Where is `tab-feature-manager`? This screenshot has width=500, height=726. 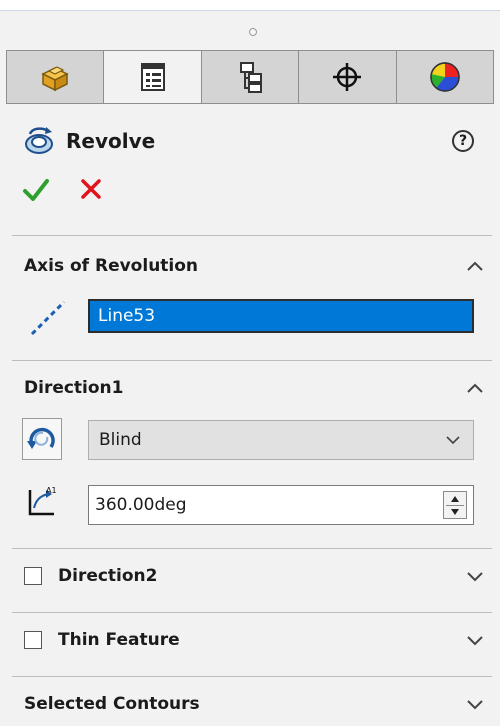 tab-feature-manager is located at coordinates (56, 77).